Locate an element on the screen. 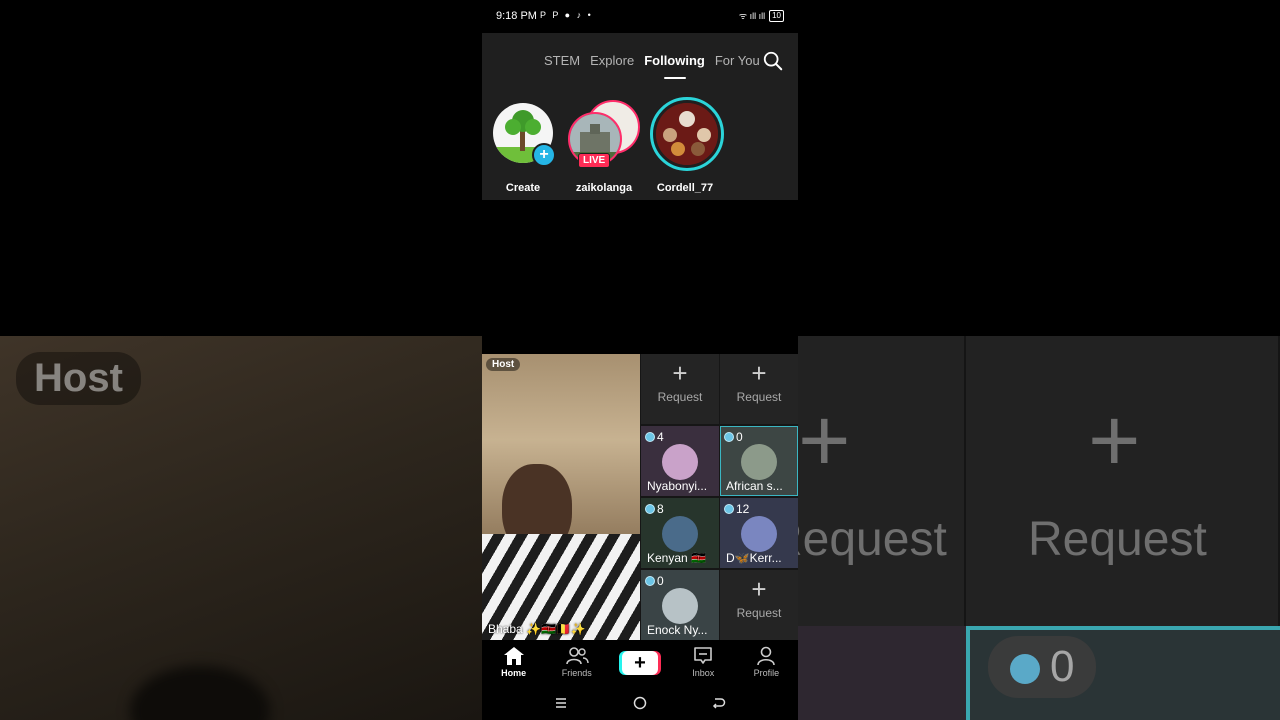 The image size is (1280, 720). battery-icon: 10 is located at coordinates (776, 15).